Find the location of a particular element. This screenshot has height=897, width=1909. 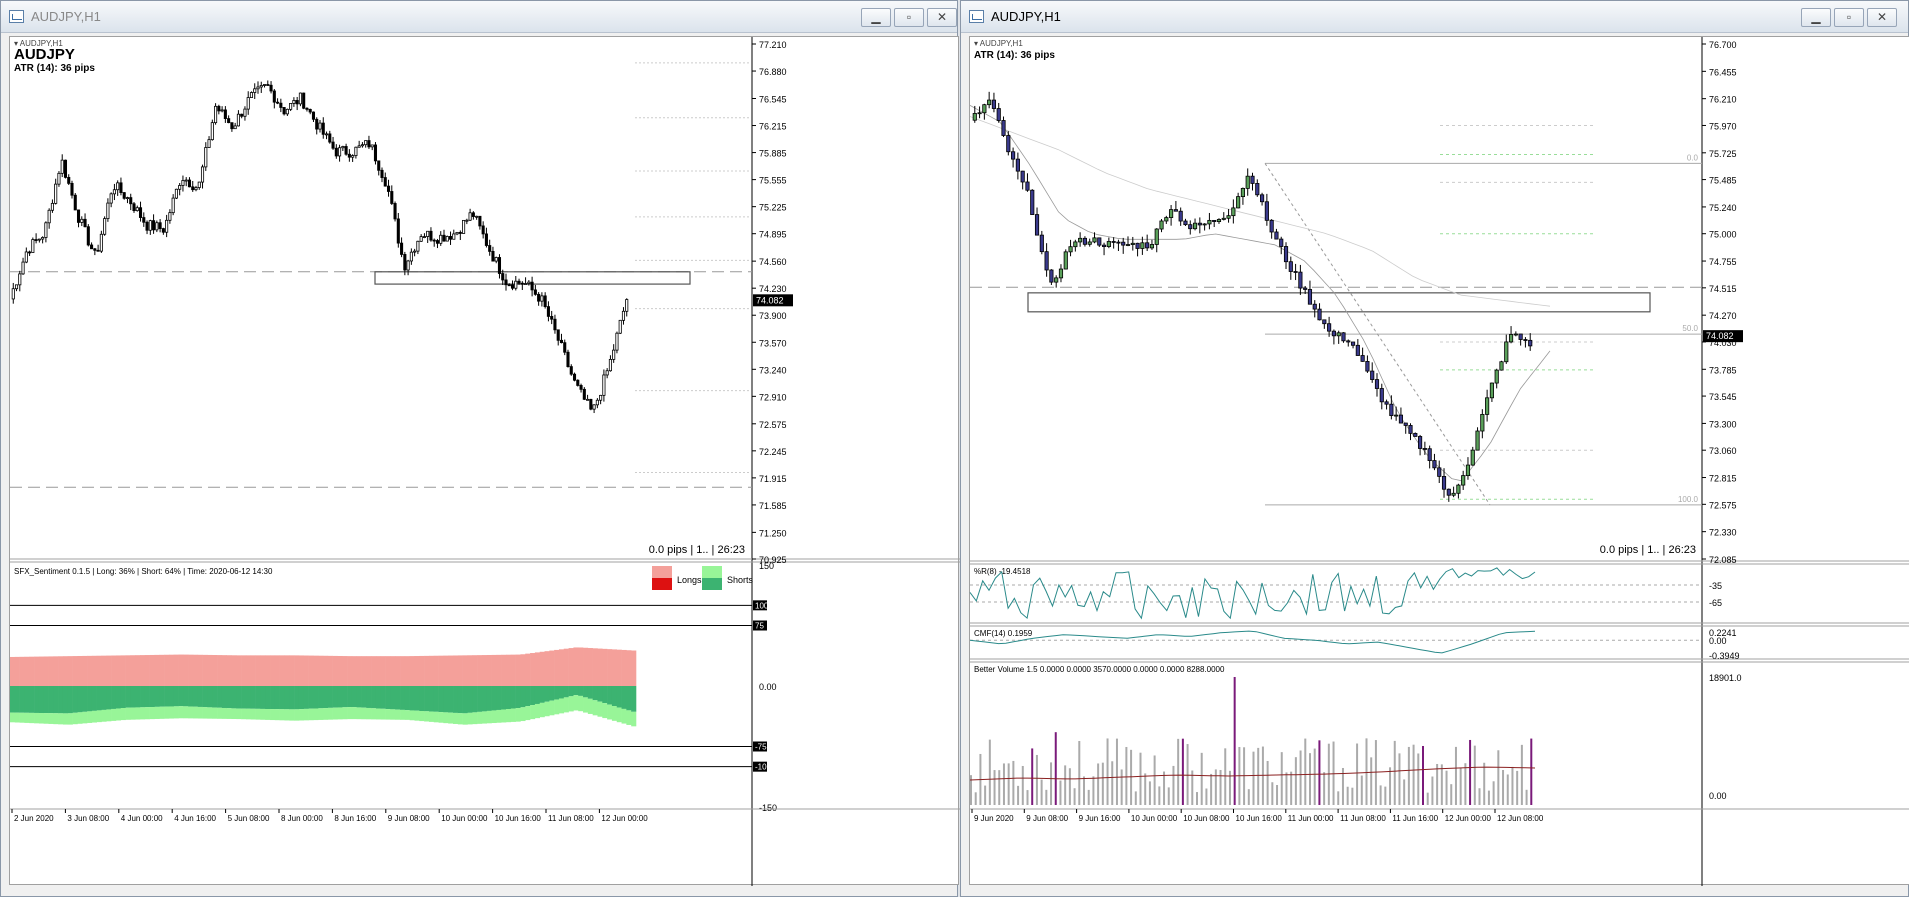

price-tick-label: 75.225 is located at coordinates (773, 208).